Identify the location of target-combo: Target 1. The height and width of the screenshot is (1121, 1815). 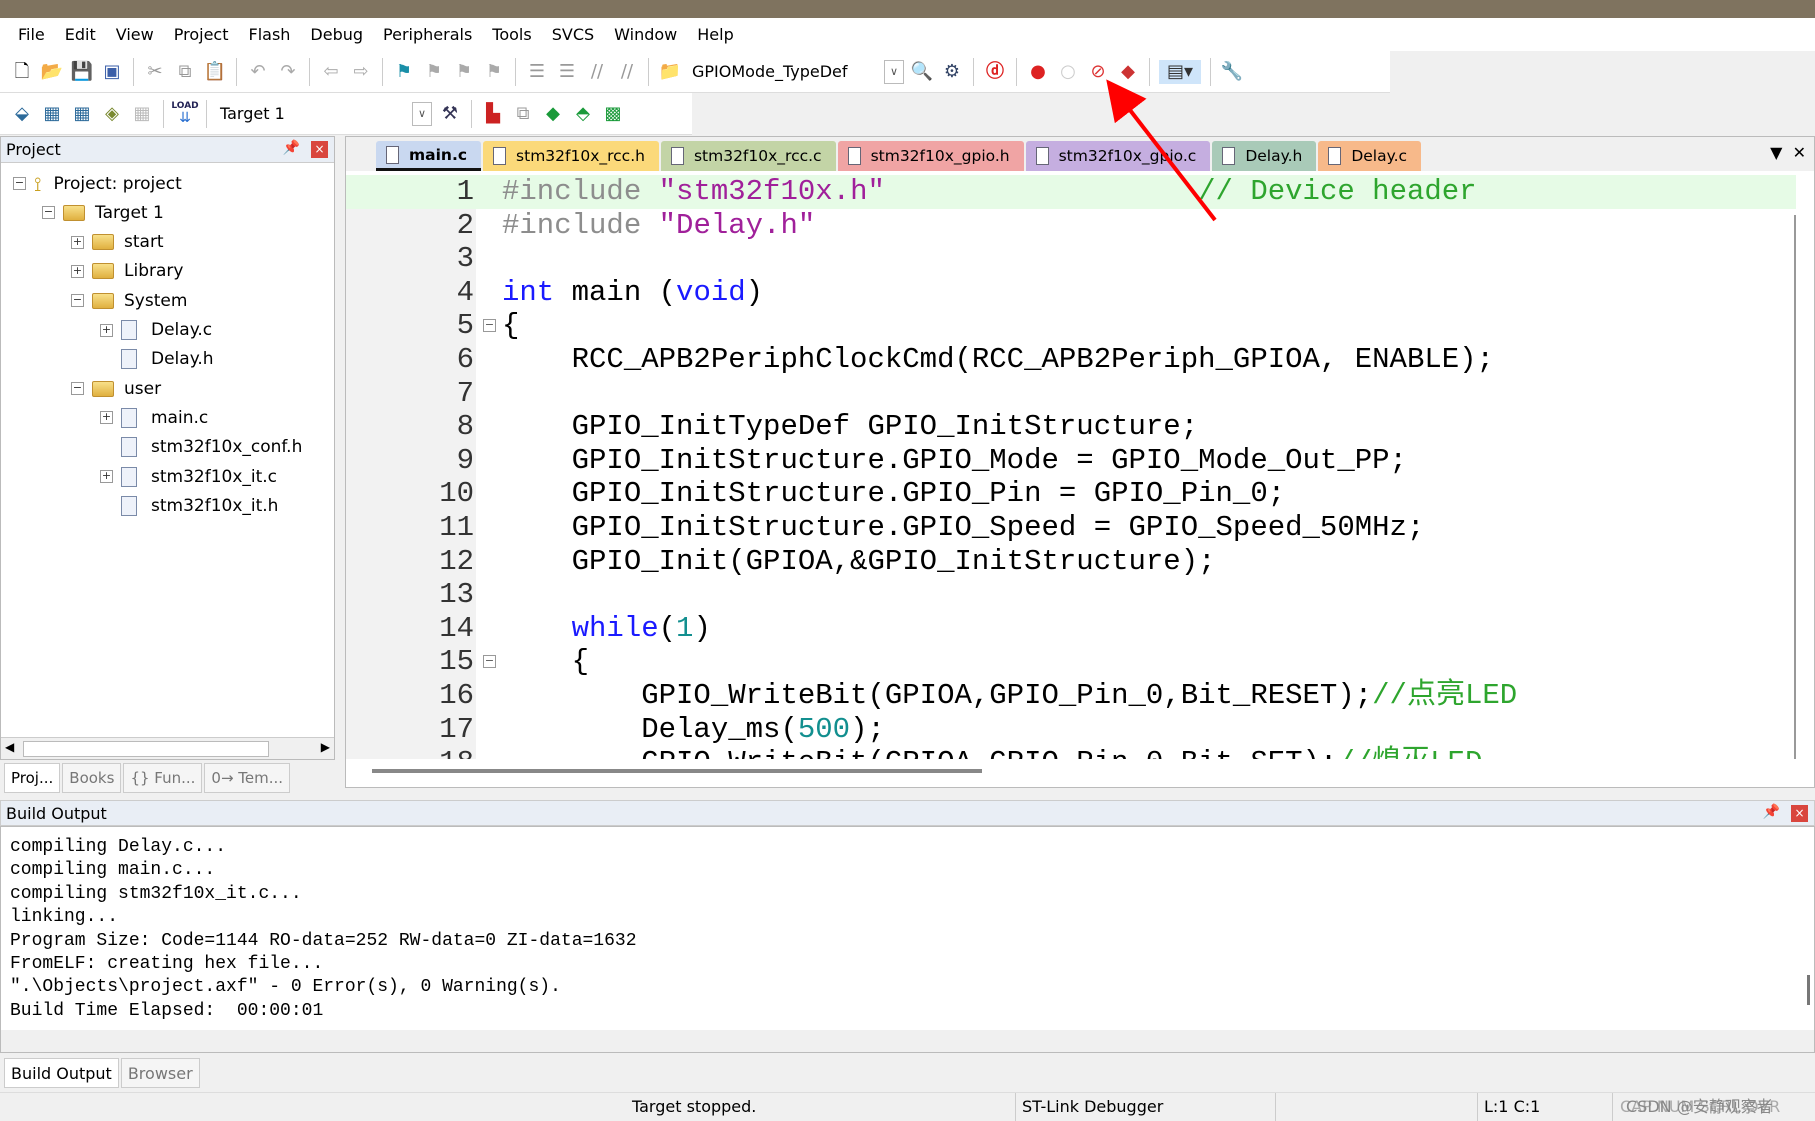
(311, 114).